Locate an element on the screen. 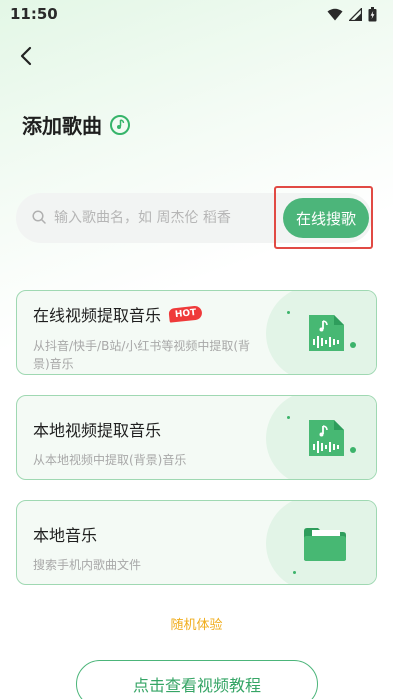 Image resolution: width=393 pixels, height=699 pixels. card-title-wrap: 本地视频提取音乐 is located at coordinates (97, 429).